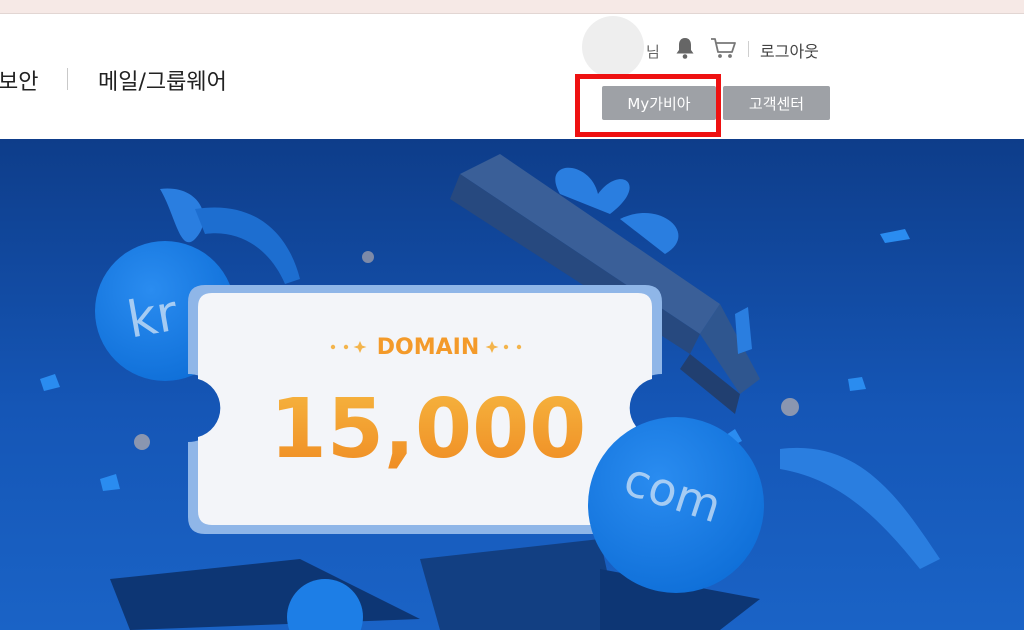 Image resolution: width=1024 pixels, height=630 pixels. I want to click on browser-top-strip, so click(512, 7).